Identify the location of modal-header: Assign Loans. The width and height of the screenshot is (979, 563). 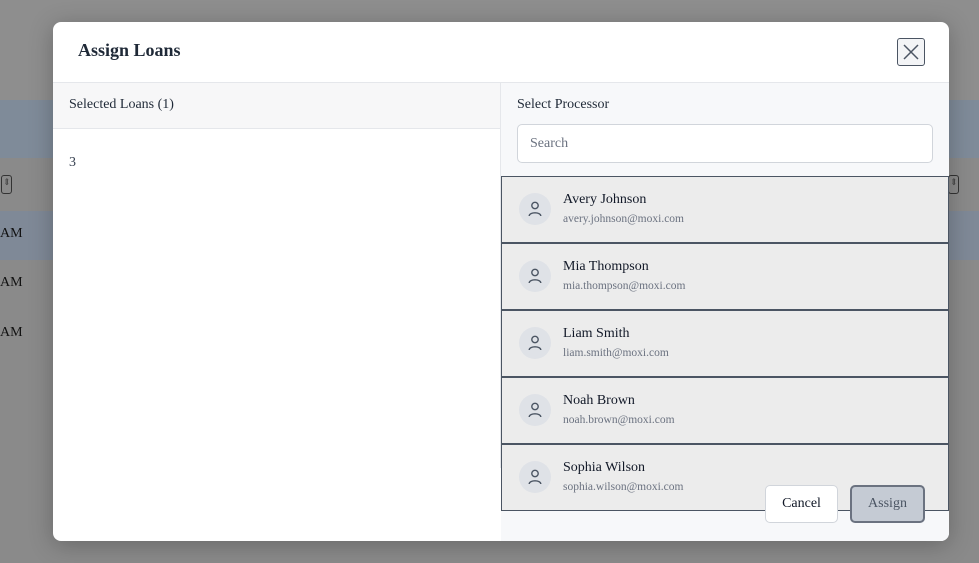
(501, 52).